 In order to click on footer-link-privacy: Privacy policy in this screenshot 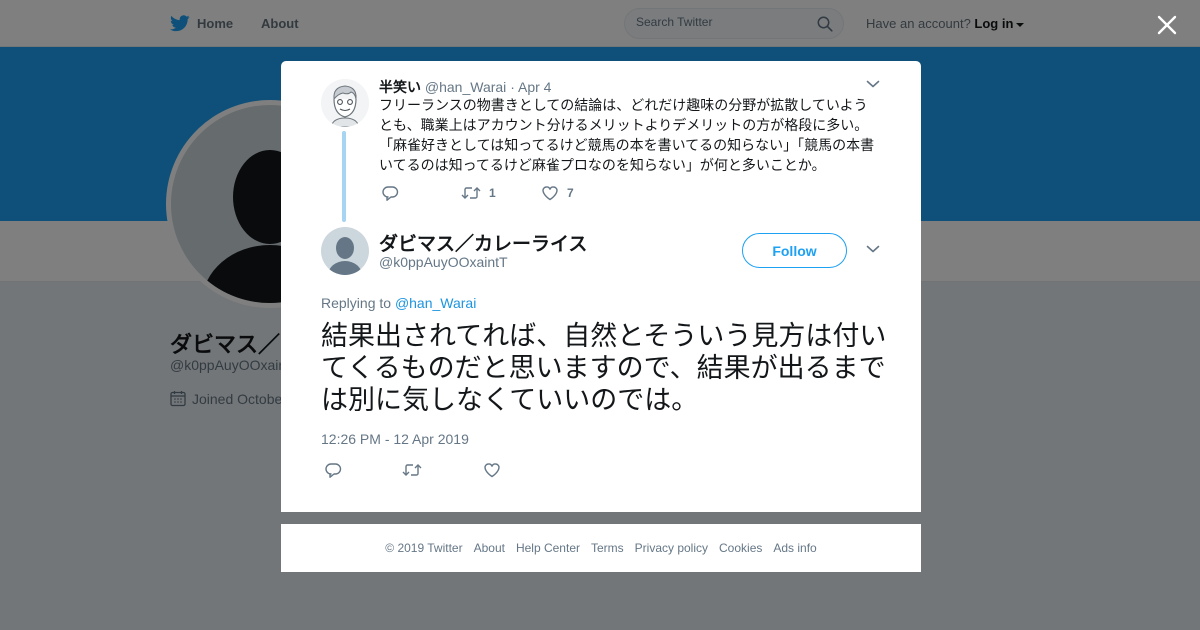, I will do `click(671, 548)`.